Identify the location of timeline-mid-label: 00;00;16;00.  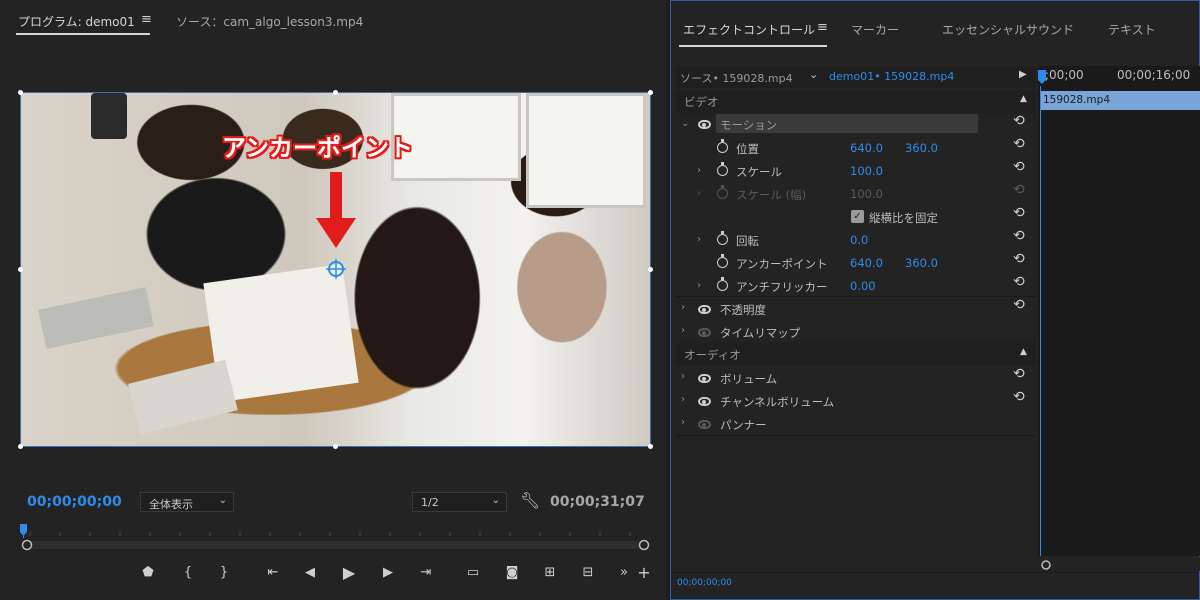
(1154, 75).